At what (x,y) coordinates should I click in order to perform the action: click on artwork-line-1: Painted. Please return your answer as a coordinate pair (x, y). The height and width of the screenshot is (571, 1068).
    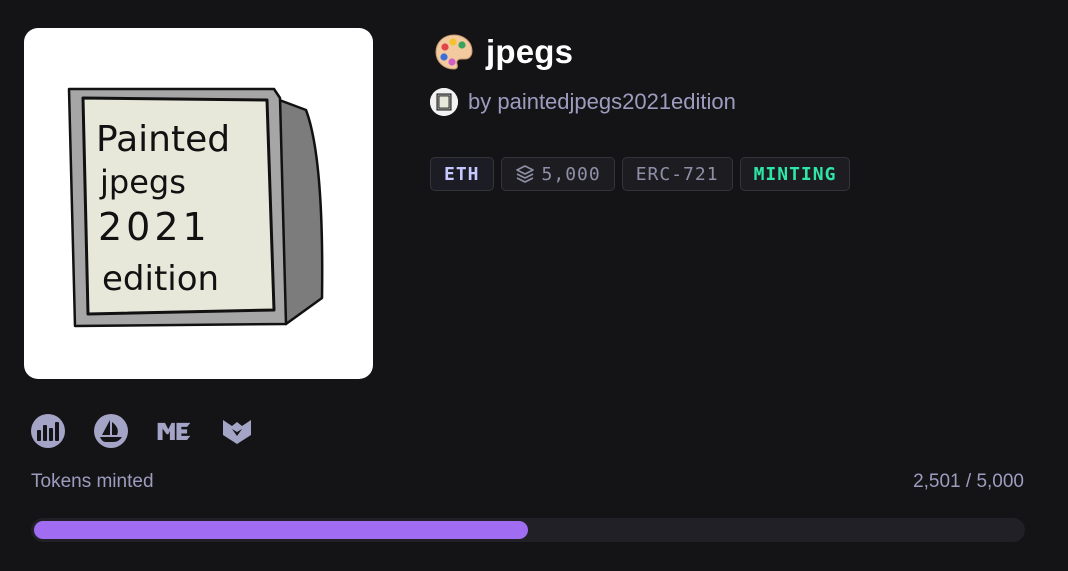
    Looking at the image, I should click on (163, 139).